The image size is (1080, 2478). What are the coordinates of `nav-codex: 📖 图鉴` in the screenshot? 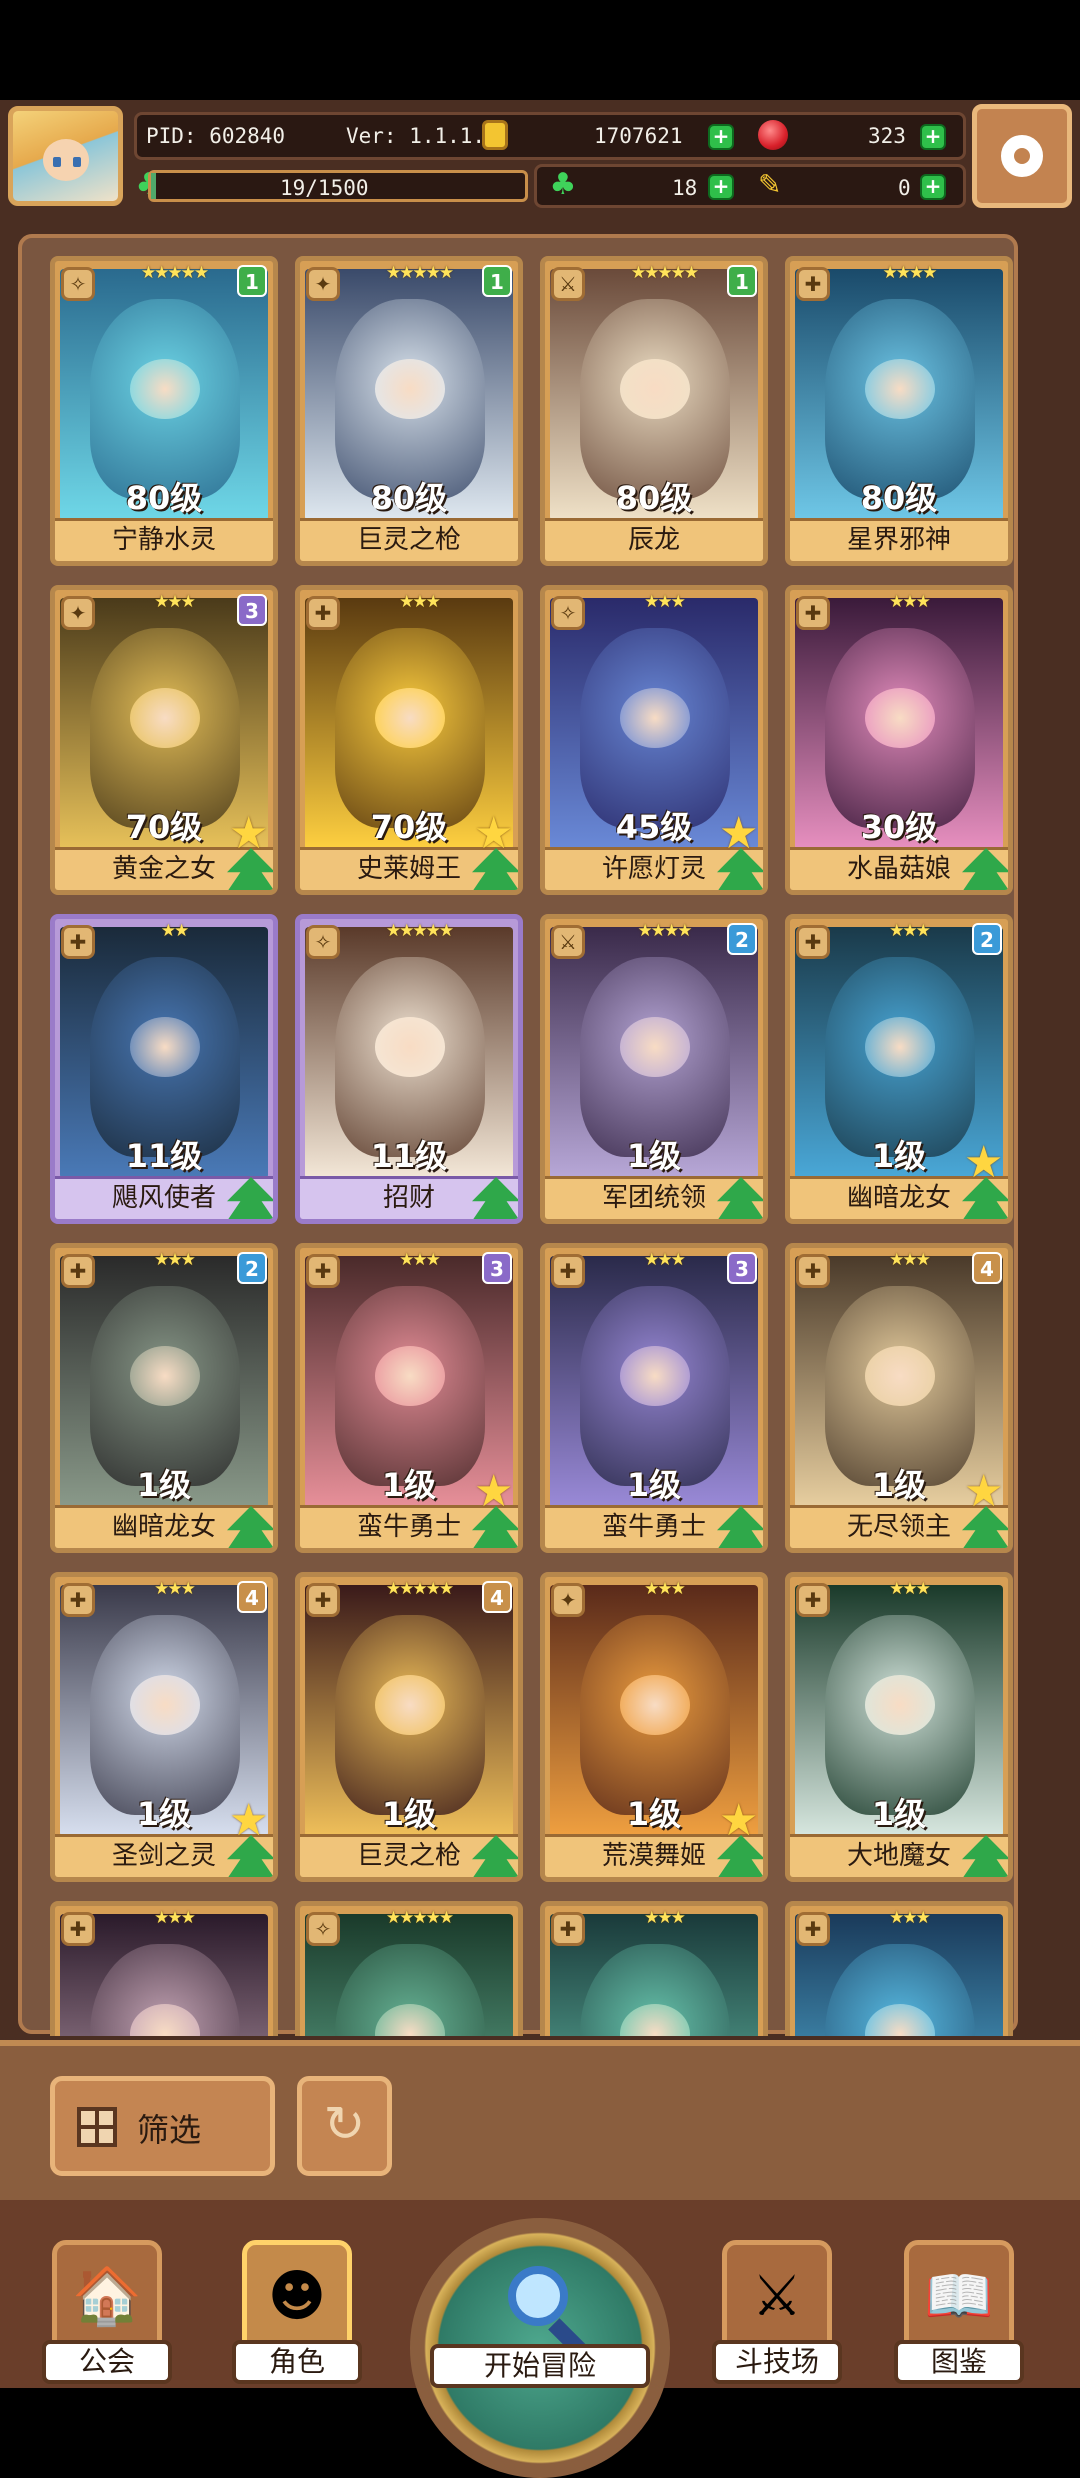 It's located at (959, 2312).